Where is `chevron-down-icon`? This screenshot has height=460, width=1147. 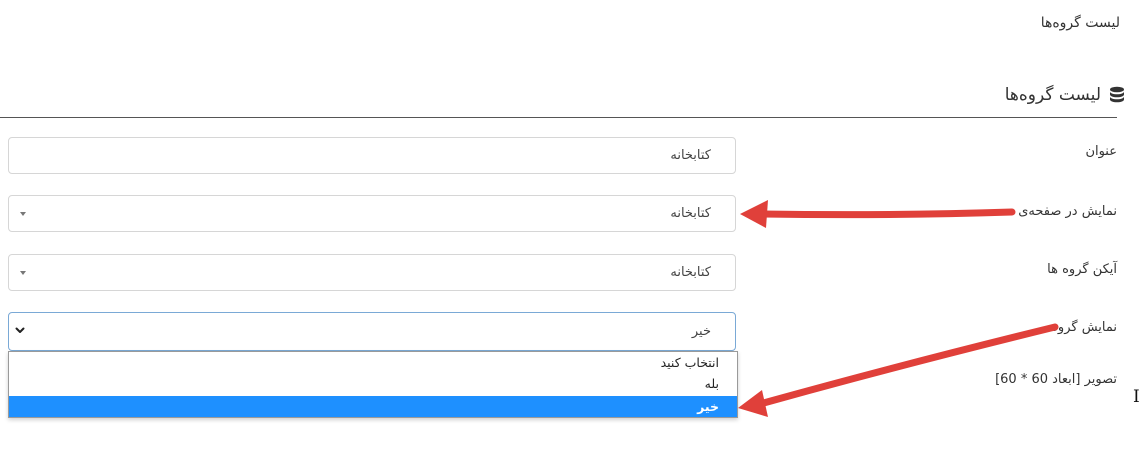 chevron-down-icon is located at coordinates (20, 330).